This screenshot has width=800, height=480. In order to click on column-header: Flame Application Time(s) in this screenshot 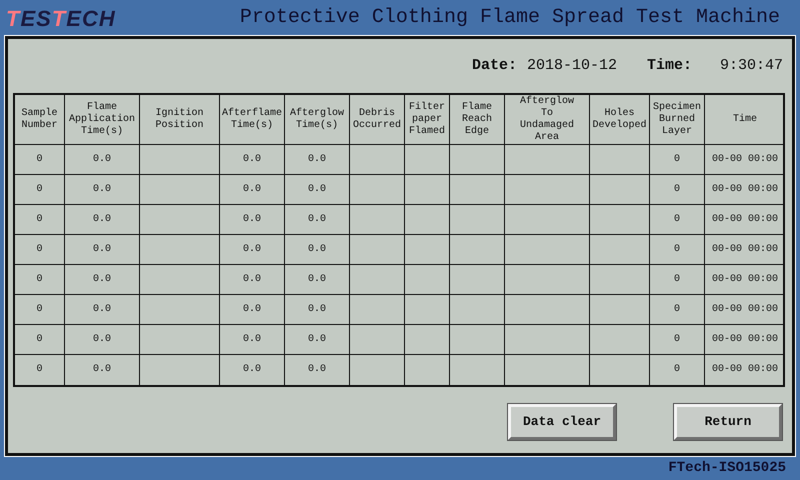, I will do `click(101, 120)`.